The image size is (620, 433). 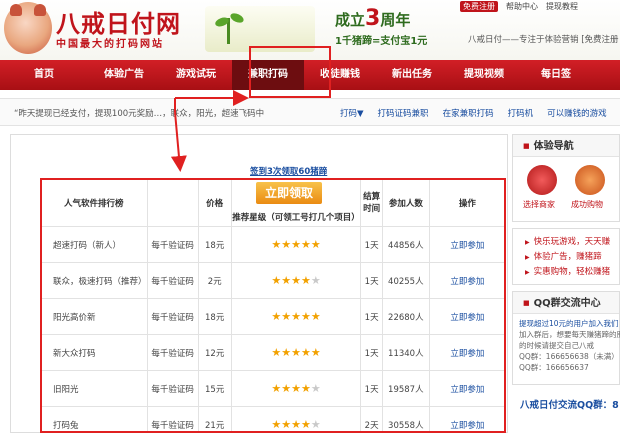 What do you see at coordinates (572, 257) in the screenshot?
I see `sidebar-link: 体验广告，赚猪蹄` at bounding box center [572, 257].